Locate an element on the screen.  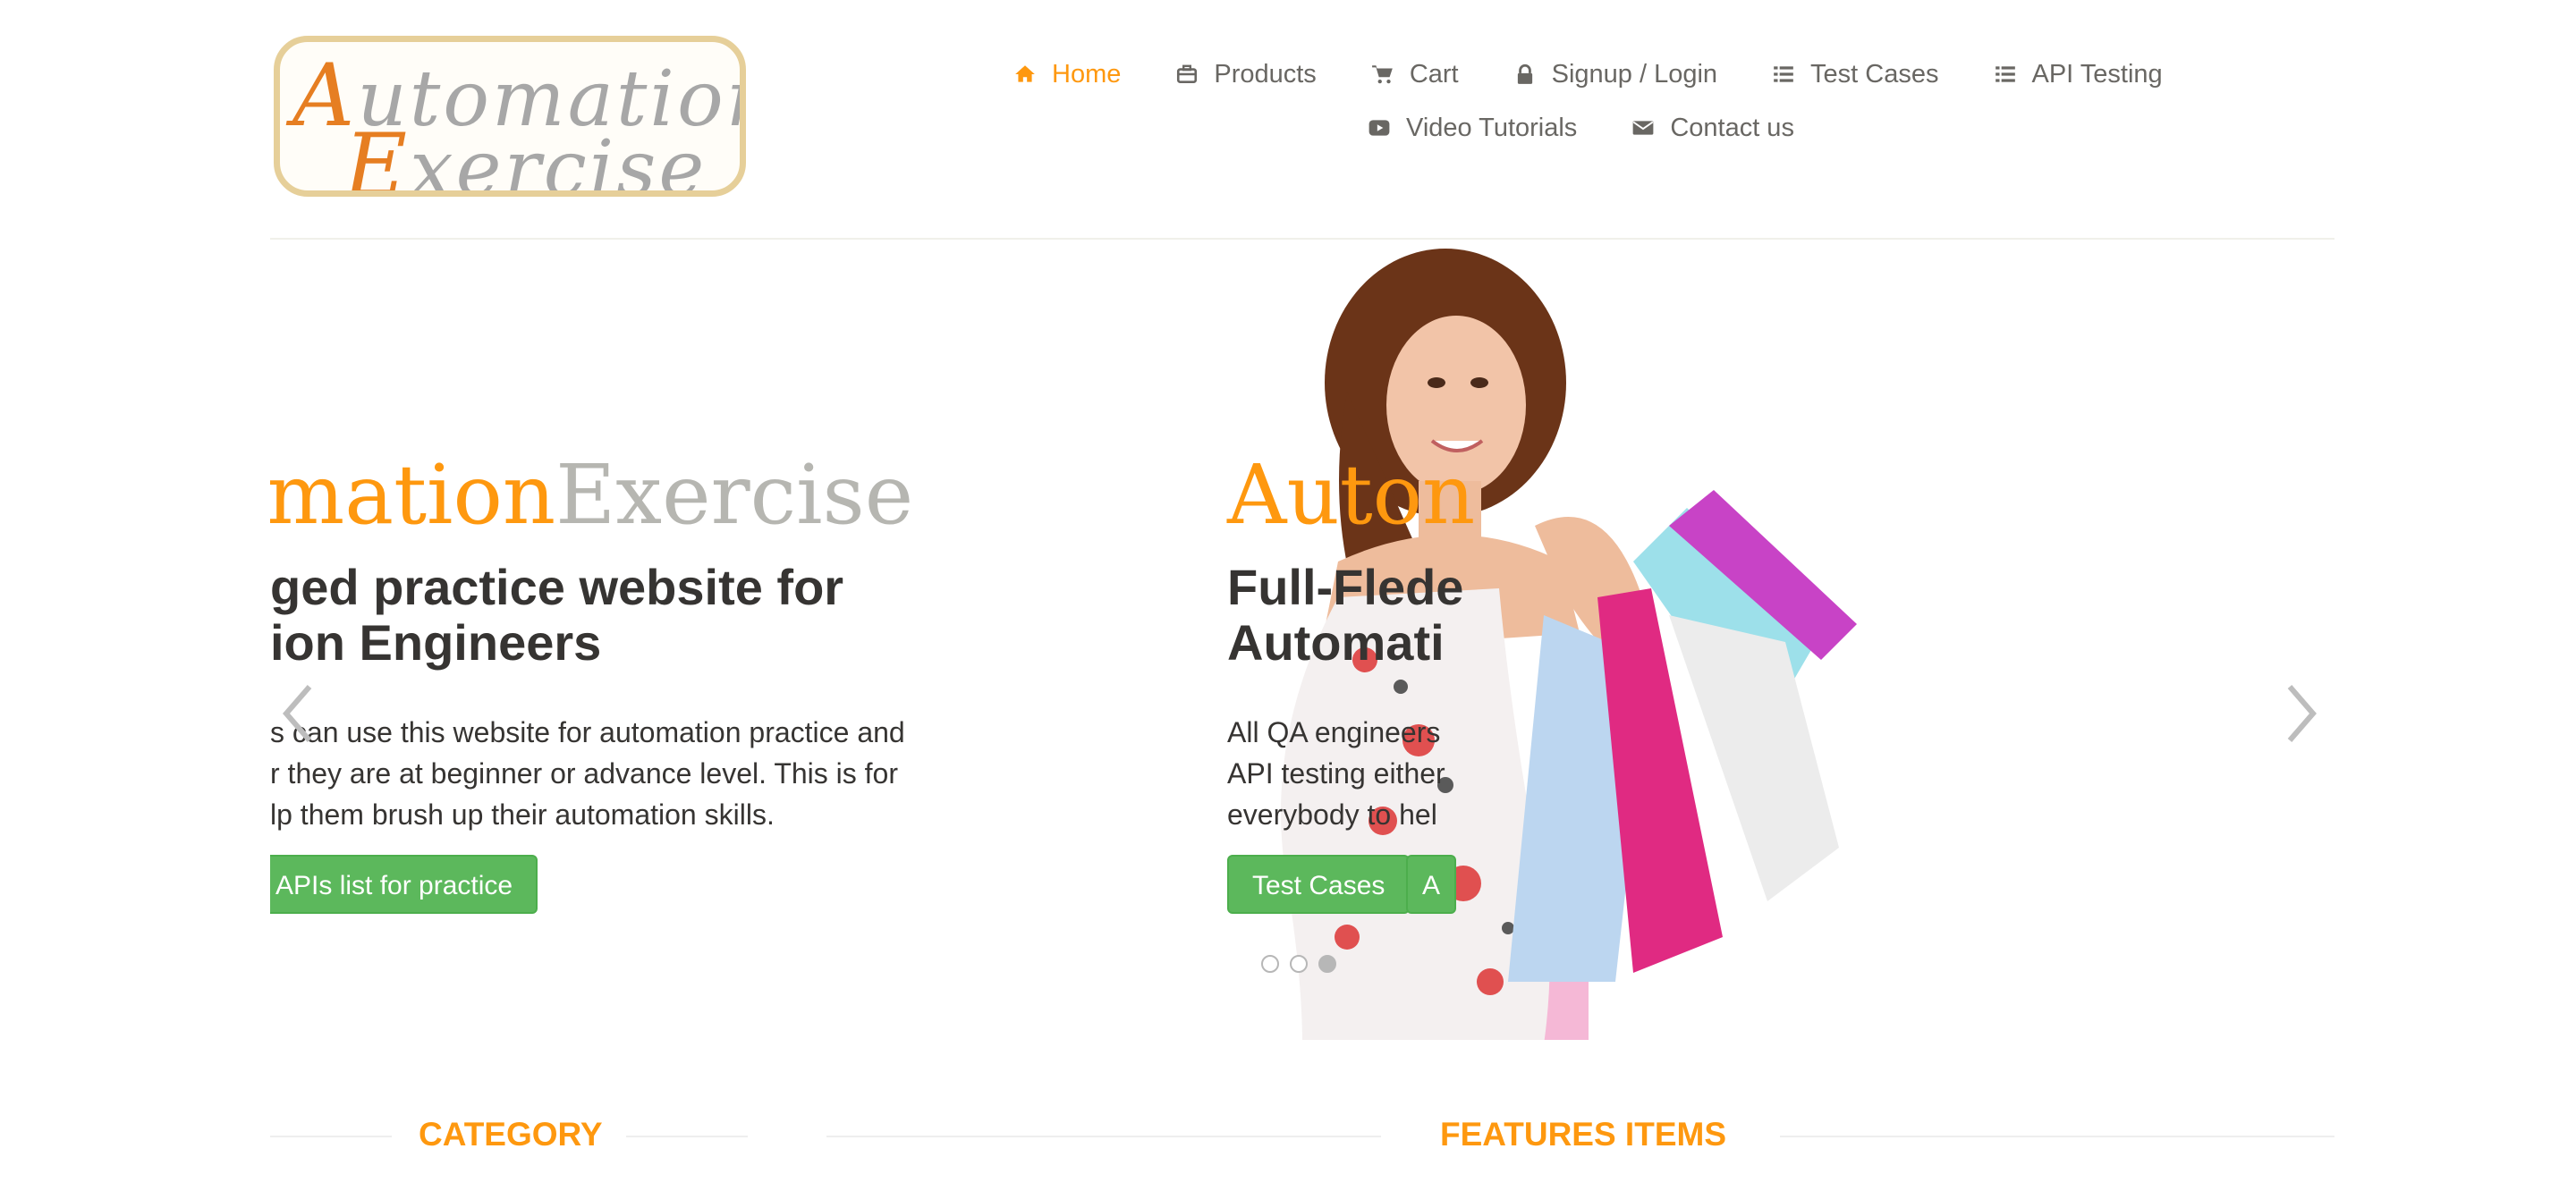
nav-label: Home is located at coordinates (1087, 74).